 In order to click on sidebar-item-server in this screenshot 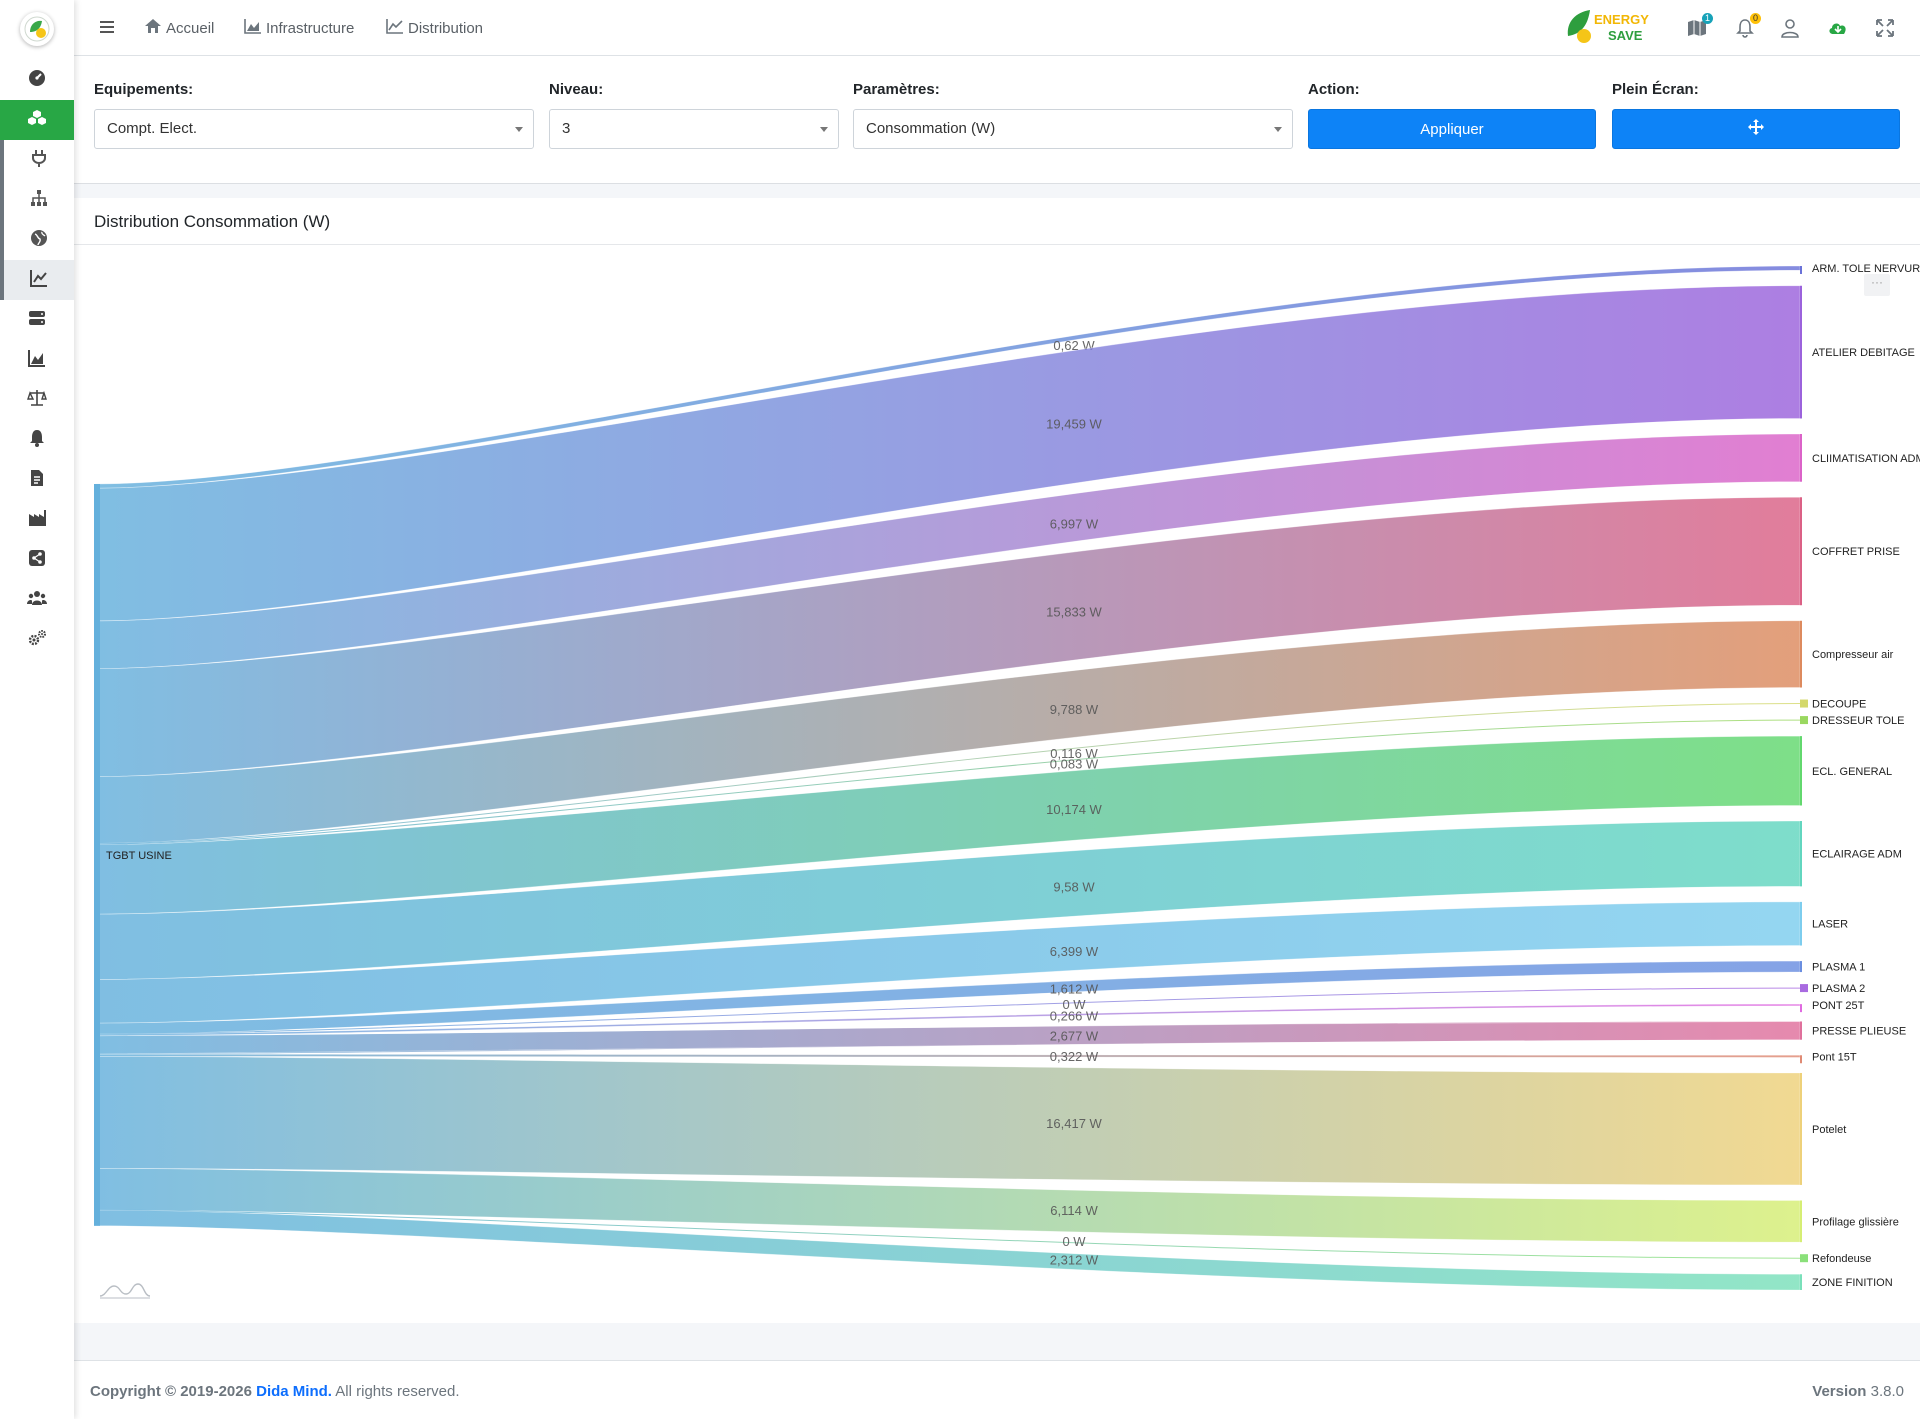, I will do `click(37, 320)`.